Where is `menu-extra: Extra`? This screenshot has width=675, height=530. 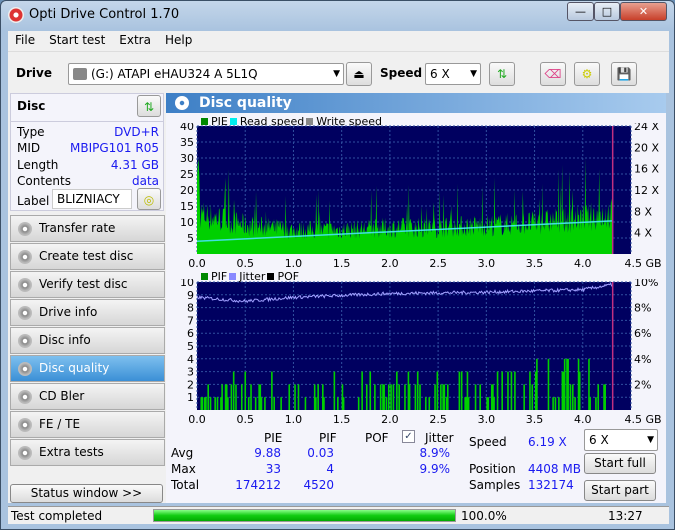
menu-extra: Extra is located at coordinates (135, 40).